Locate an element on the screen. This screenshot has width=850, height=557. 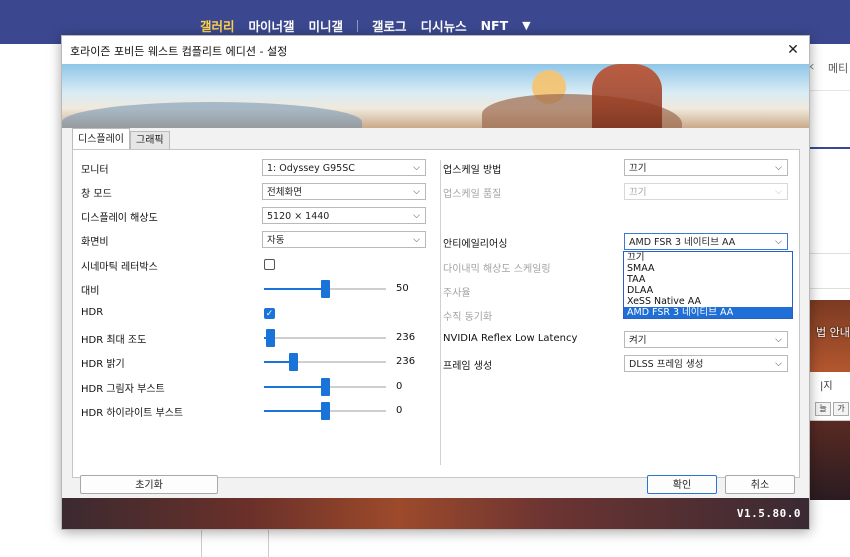
hdr-shadow-value: 0 is located at coordinates (399, 386).